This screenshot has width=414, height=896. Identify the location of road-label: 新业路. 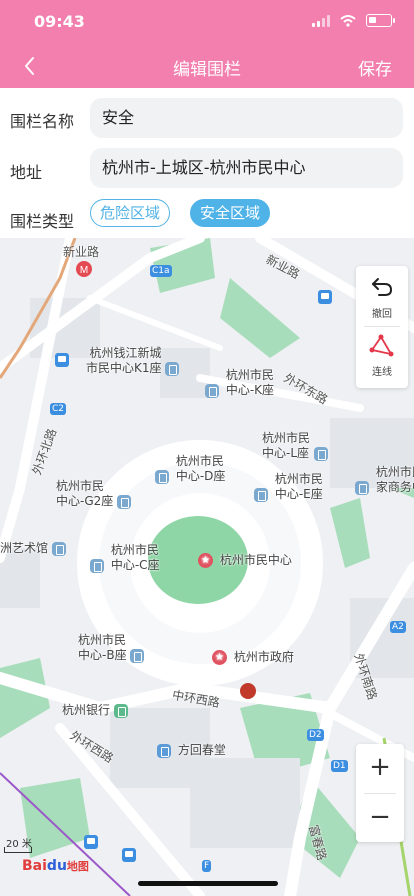
(81, 252).